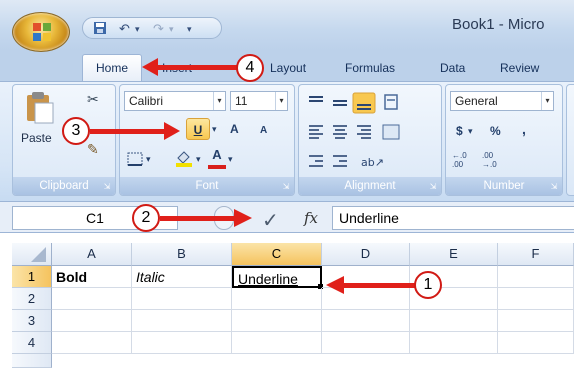  What do you see at coordinates (148, 159) in the screenshot?
I see `borders-dropdown-icon: ▾` at bounding box center [148, 159].